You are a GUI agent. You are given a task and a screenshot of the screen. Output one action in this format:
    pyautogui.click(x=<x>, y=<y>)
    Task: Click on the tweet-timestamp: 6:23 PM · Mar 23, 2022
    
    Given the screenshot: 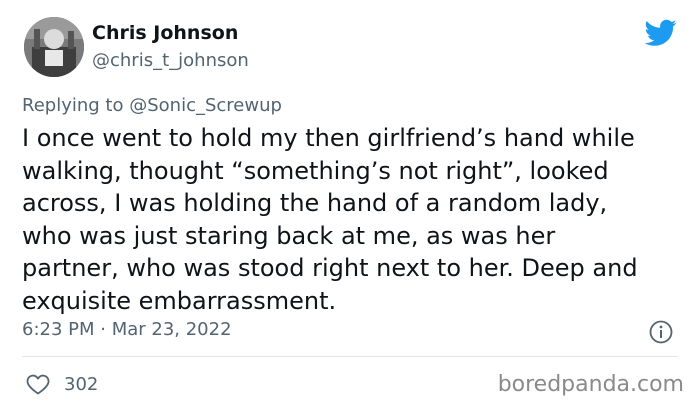 What is the action you would take?
    pyautogui.click(x=127, y=329)
    